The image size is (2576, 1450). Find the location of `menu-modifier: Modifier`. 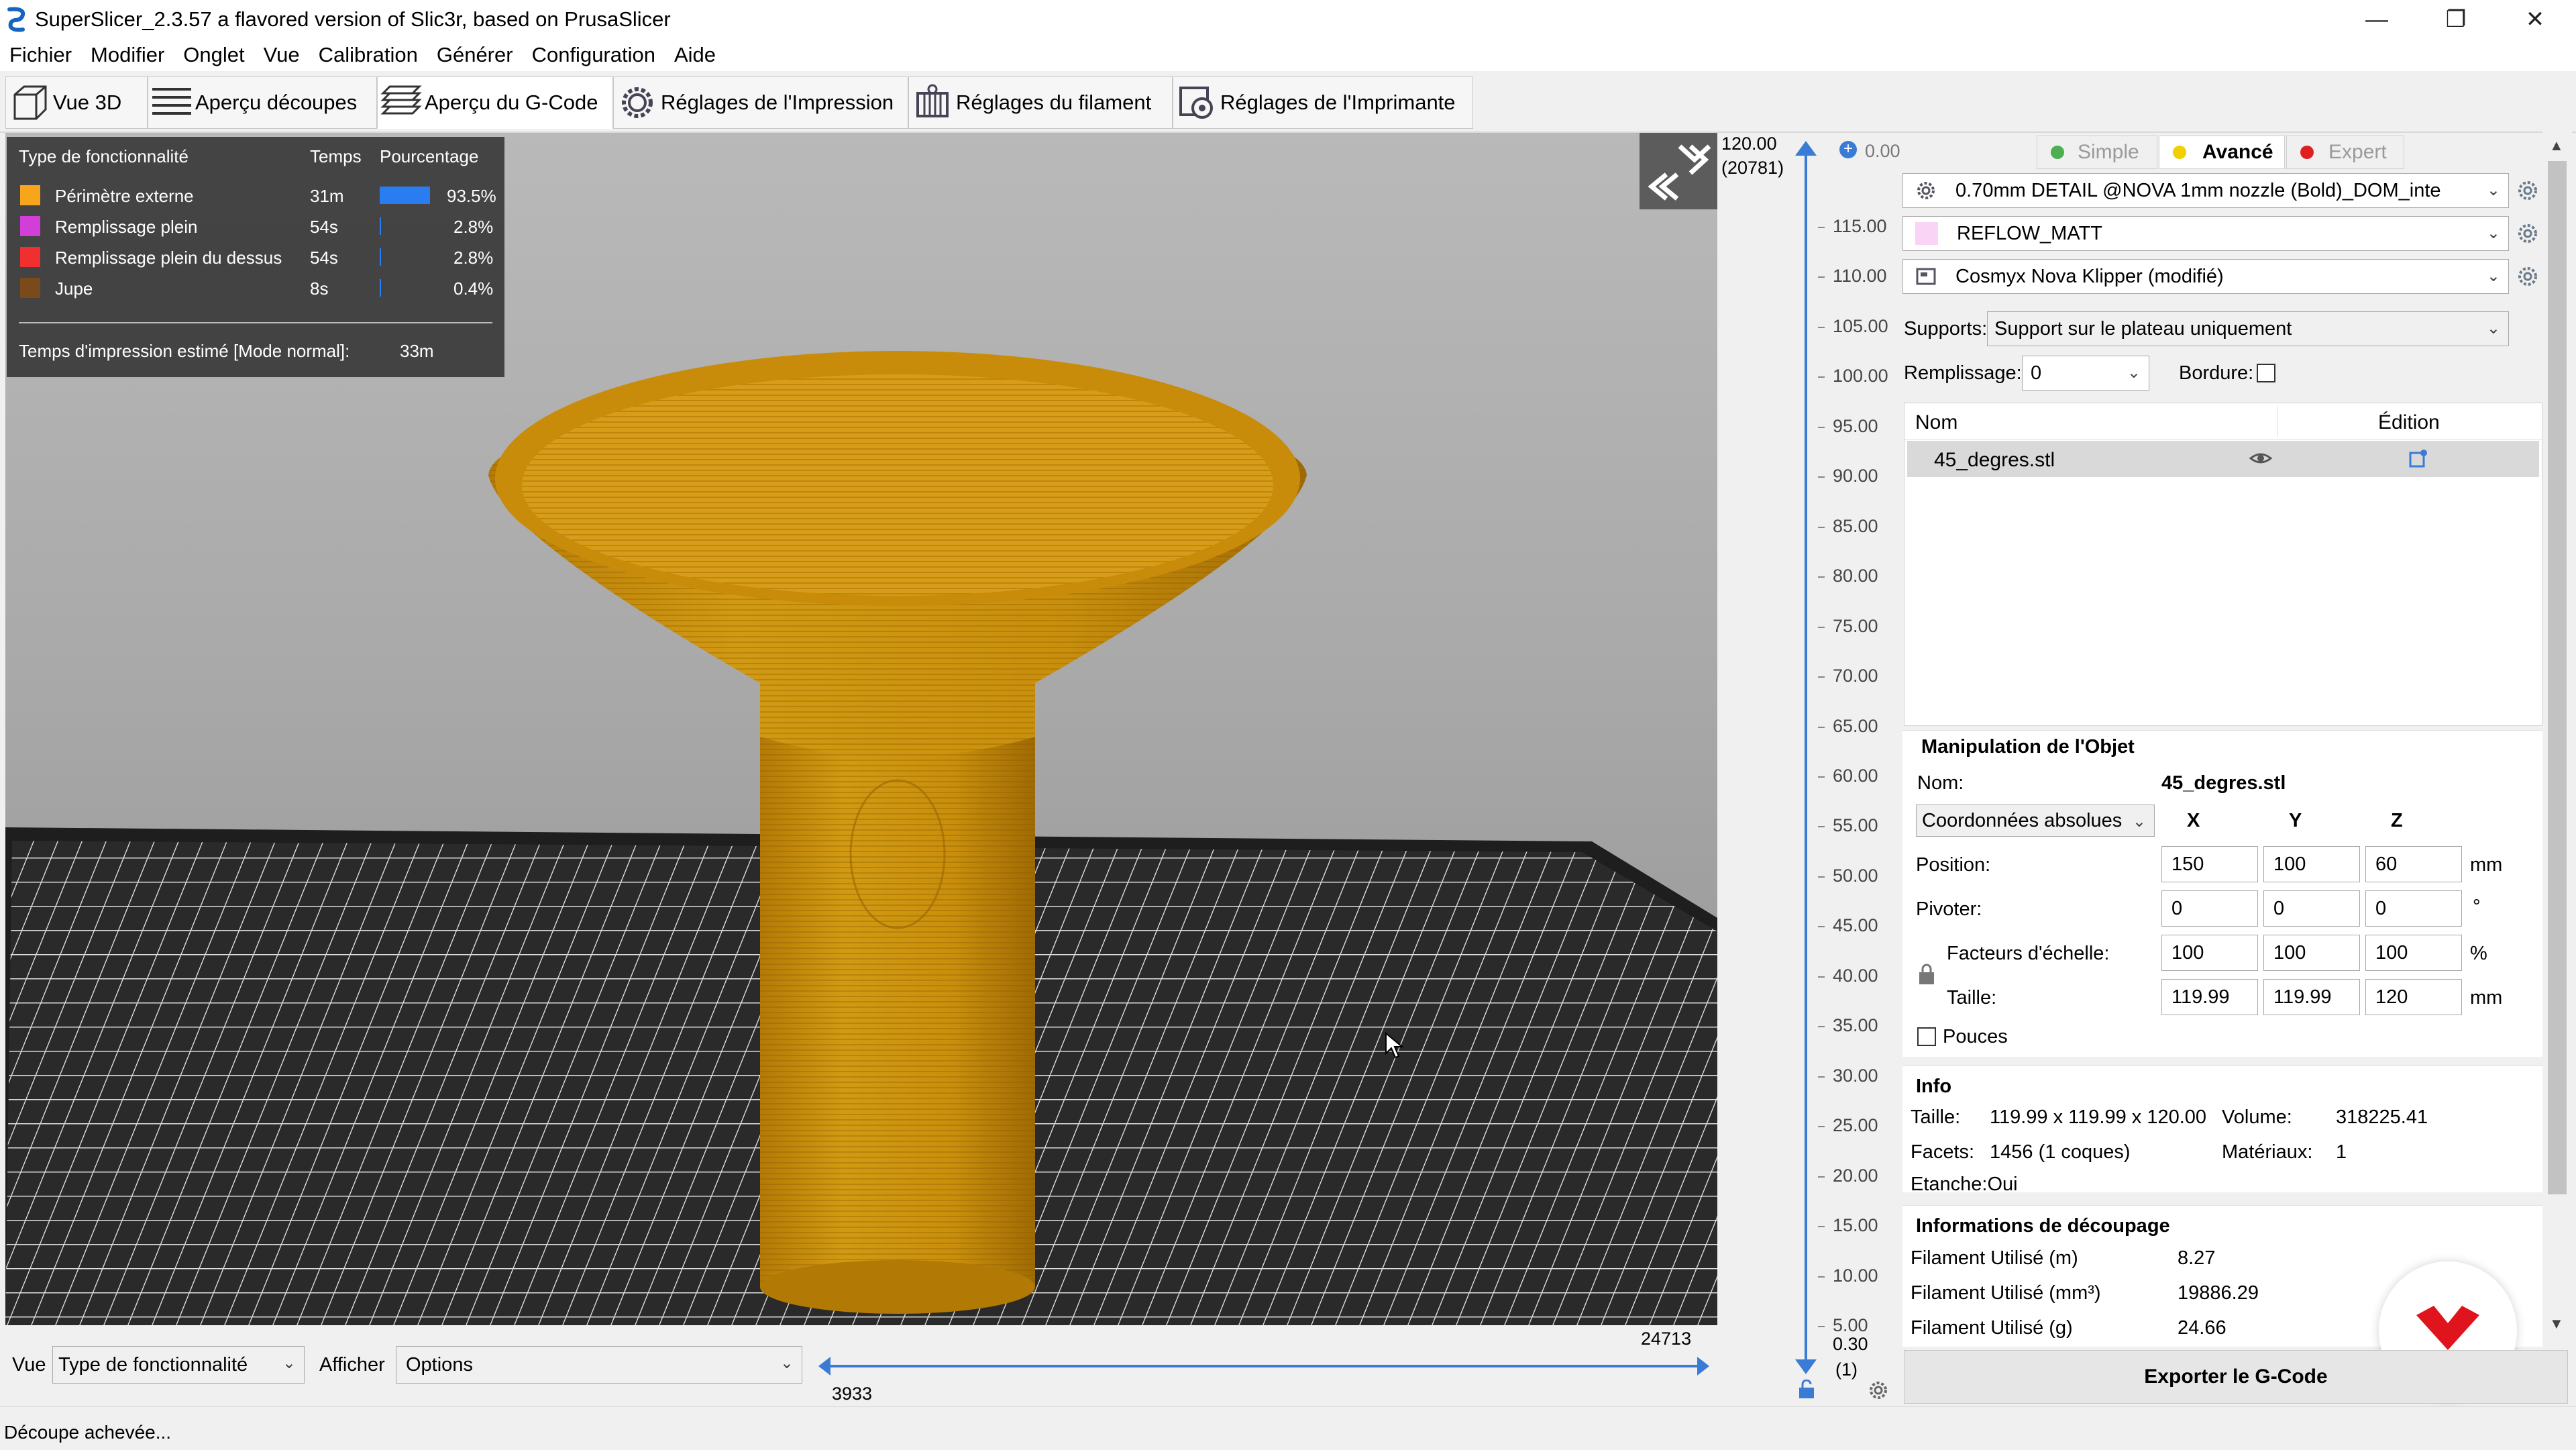

menu-modifier: Modifier is located at coordinates (127, 55).